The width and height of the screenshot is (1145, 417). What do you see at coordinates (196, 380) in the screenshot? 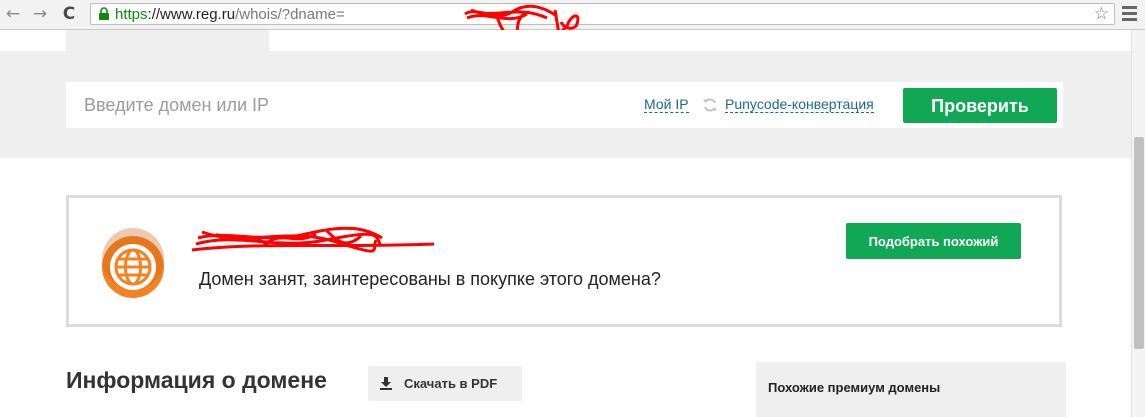
I see `domain-info-title: Информация о домене` at bounding box center [196, 380].